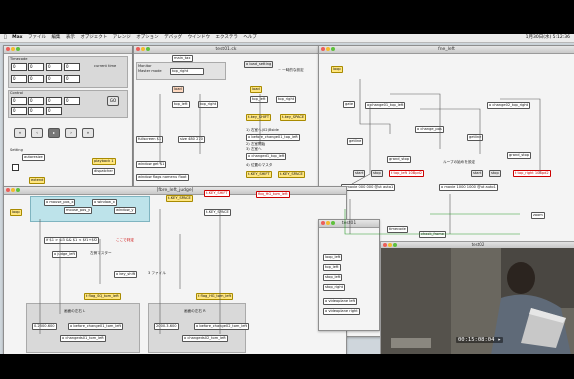 The width and height of the screenshot is (574, 379). Describe the element at coordinates (54, 133) in the screenshot. I see `play-button: ▸` at that location.